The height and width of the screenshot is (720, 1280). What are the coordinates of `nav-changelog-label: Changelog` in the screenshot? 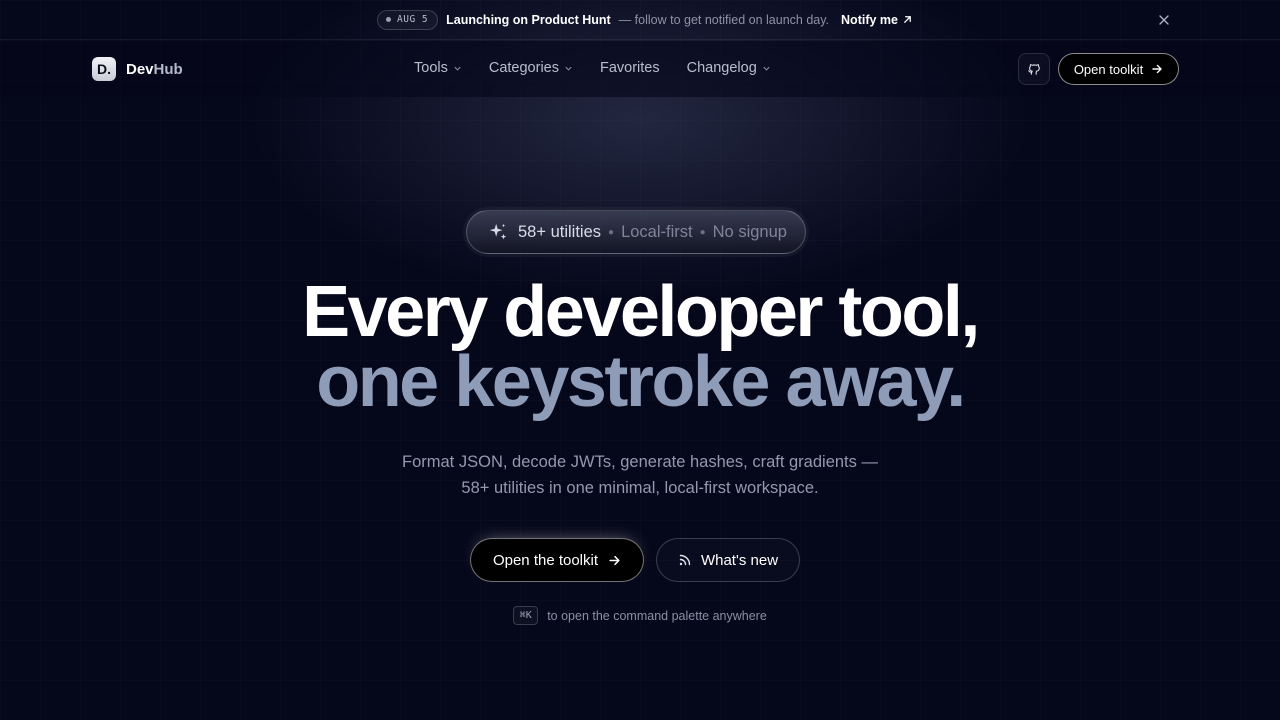 It's located at (721, 68).